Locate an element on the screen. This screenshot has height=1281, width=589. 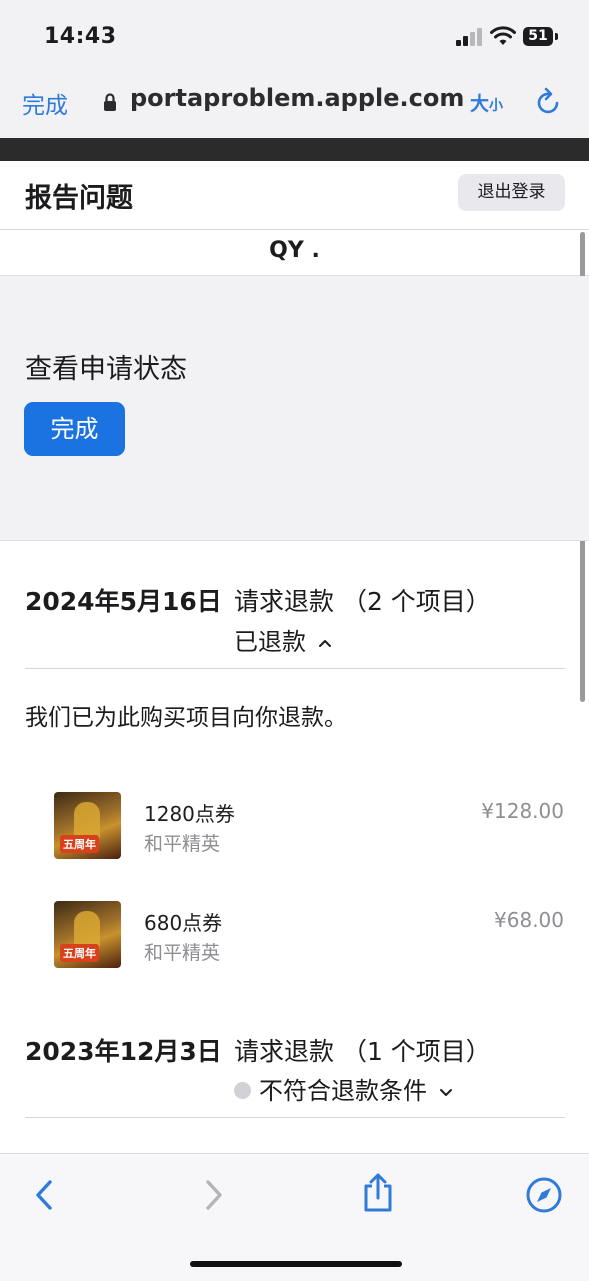
browser-url-bar: 完成 portaproblem.apple.com 大小 is located at coordinates (294, 100).